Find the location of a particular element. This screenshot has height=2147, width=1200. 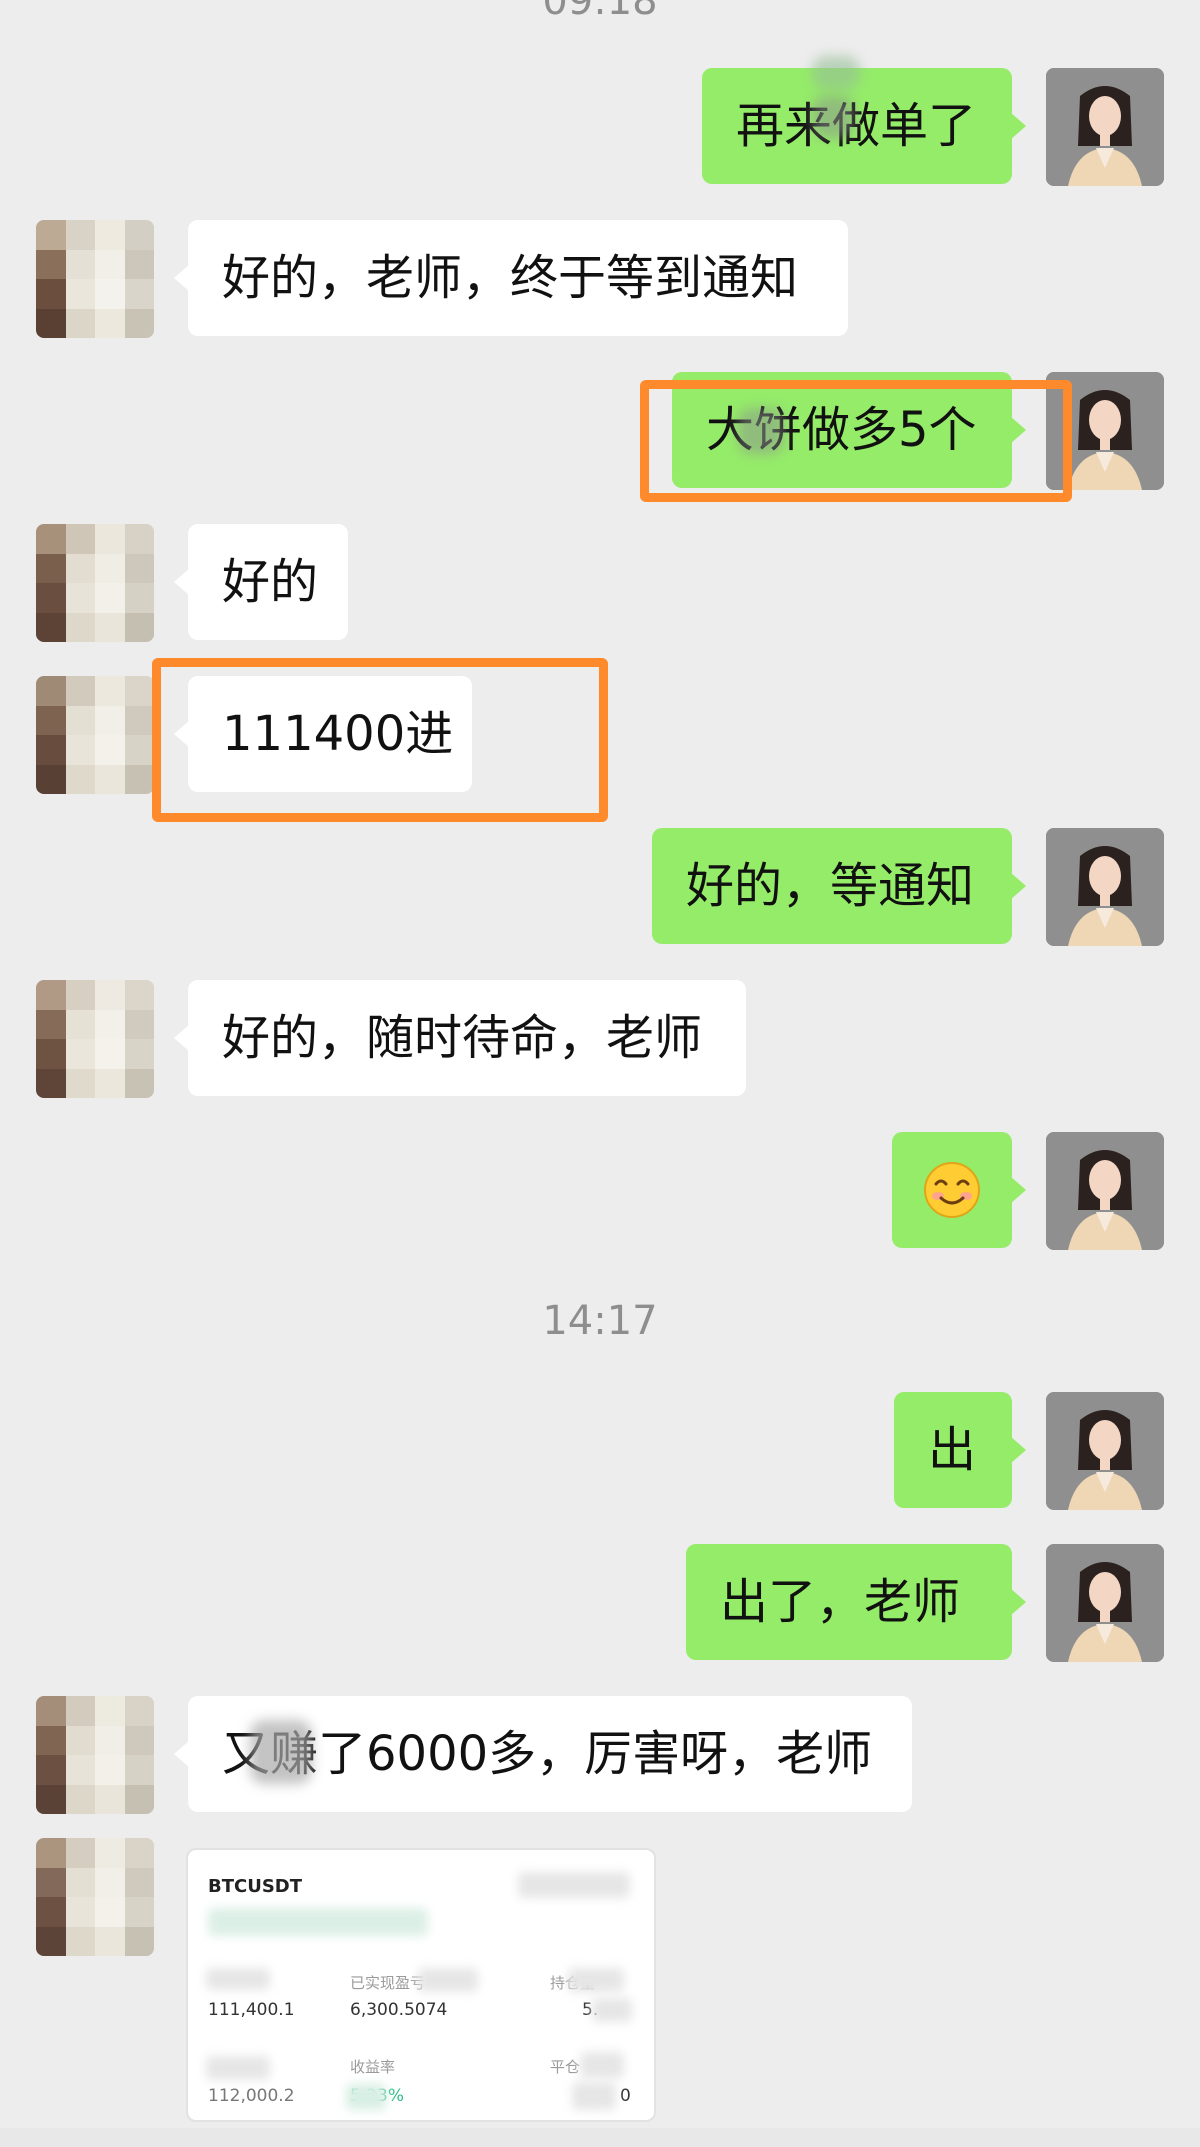

message-bubble-self-emoji is located at coordinates (959, 1190).